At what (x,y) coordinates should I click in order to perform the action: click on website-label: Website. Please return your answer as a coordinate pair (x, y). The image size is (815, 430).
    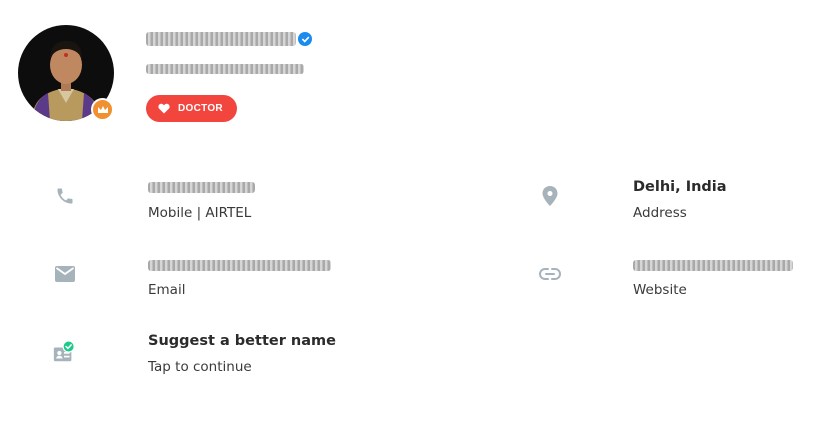
    Looking at the image, I should click on (660, 290).